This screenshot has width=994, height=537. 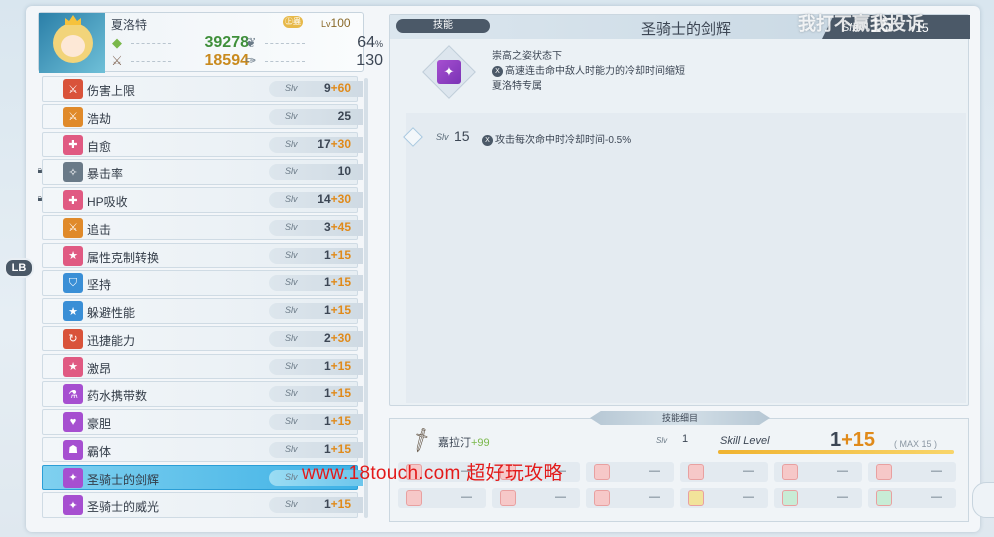 What do you see at coordinates (916, 444) in the screenshot?
I see `skill-level-max: ( MAX 15 )` at bounding box center [916, 444].